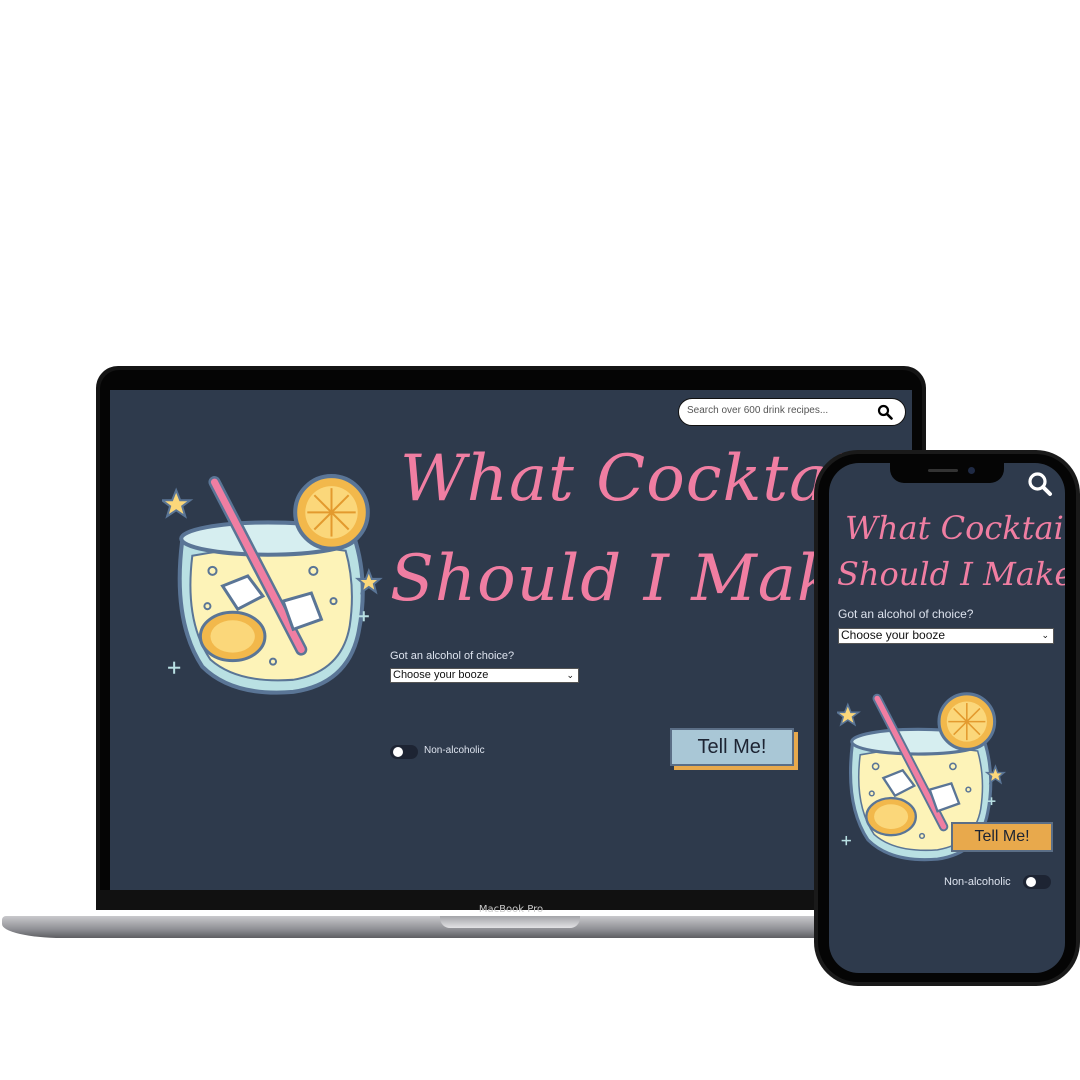 The width and height of the screenshot is (1080, 1080). I want to click on phone-notch, so click(947, 473).